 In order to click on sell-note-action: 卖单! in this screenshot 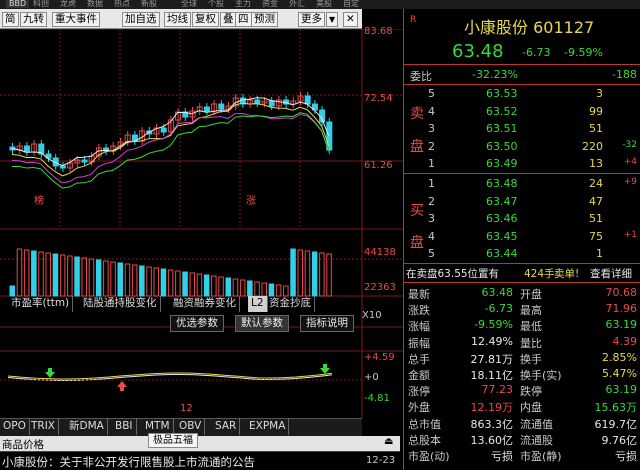, I will do `click(567, 274)`.